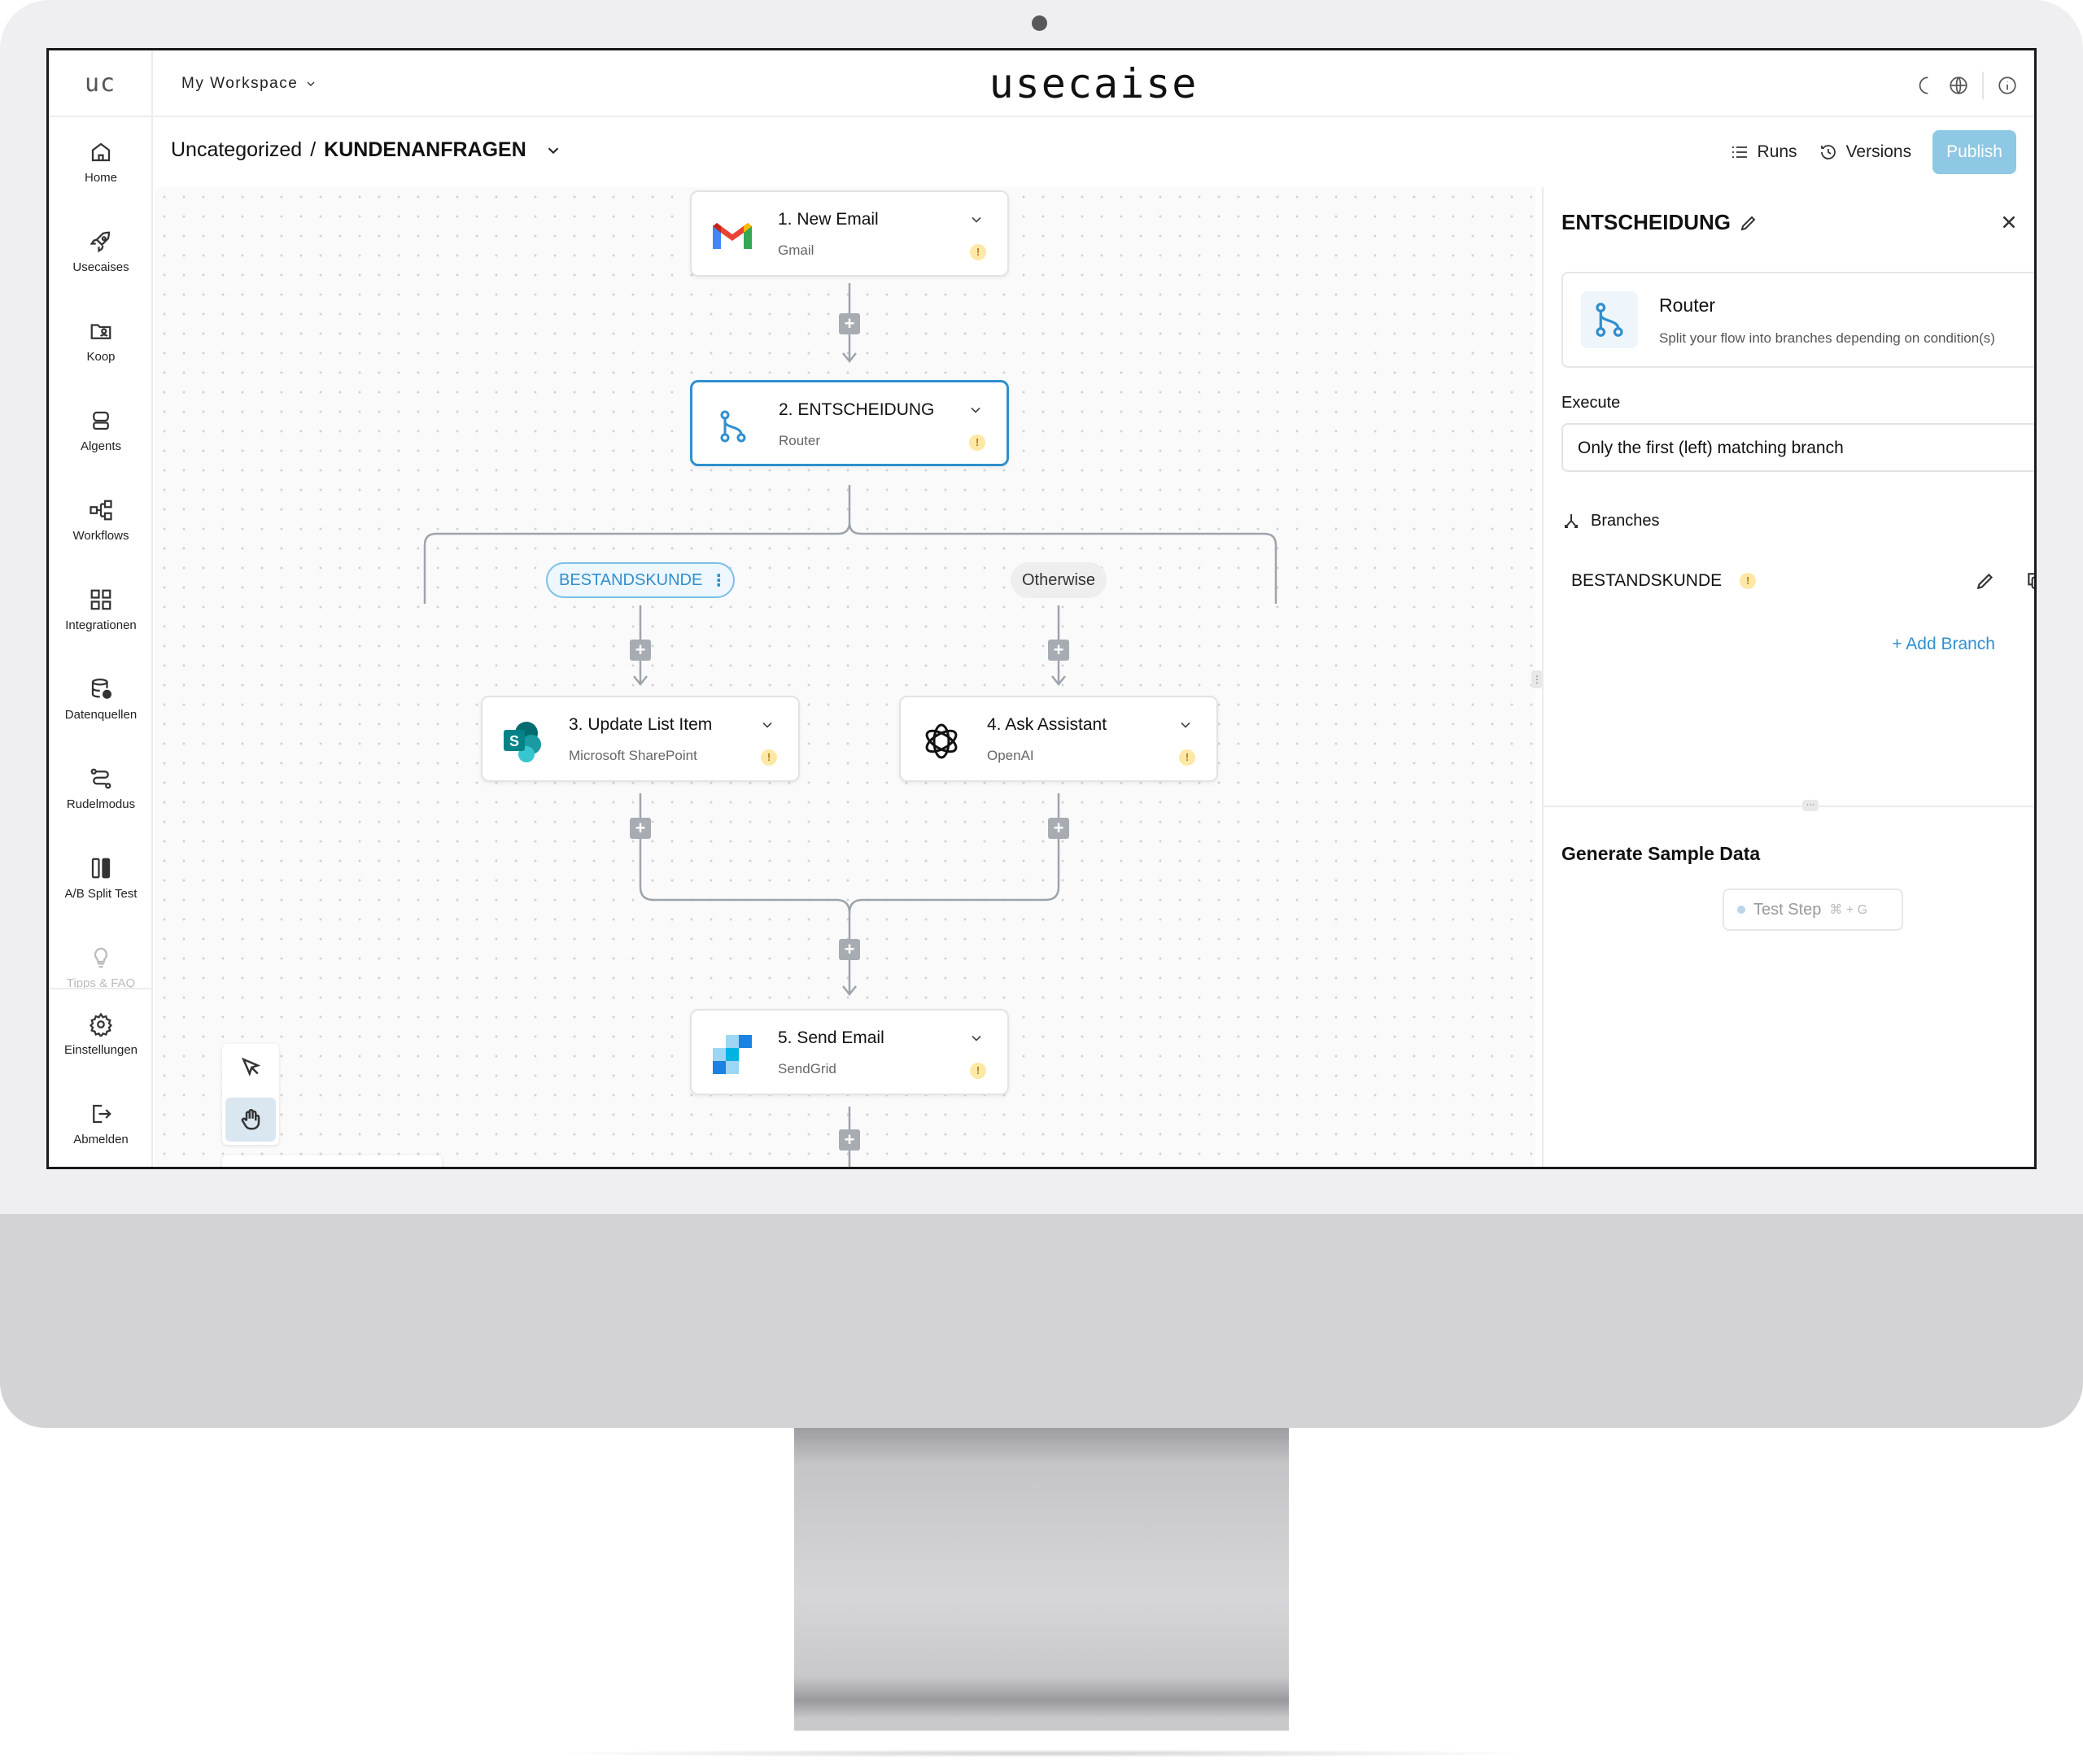 This screenshot has width=2083, height=1764. I want to click on execute-select: Only the first (left) matching branch, so click(1797, 447).